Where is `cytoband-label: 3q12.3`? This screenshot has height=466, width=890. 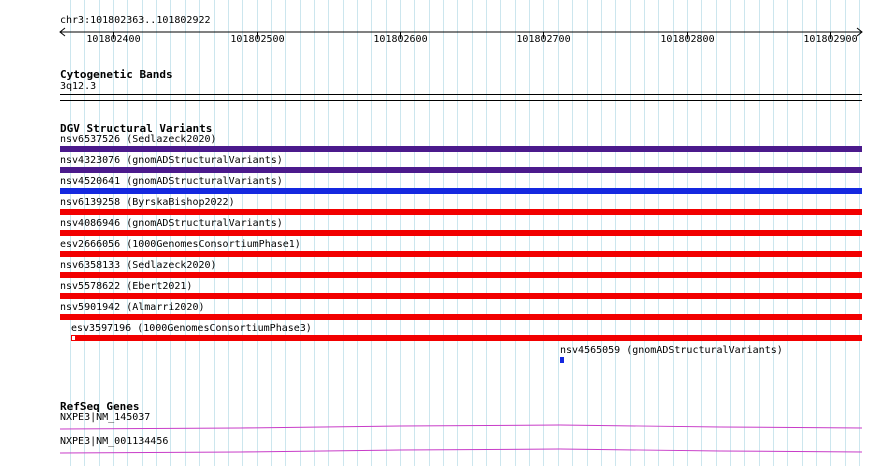 cytoband-label: 3q12.3 is located at coordinates (78, 86).